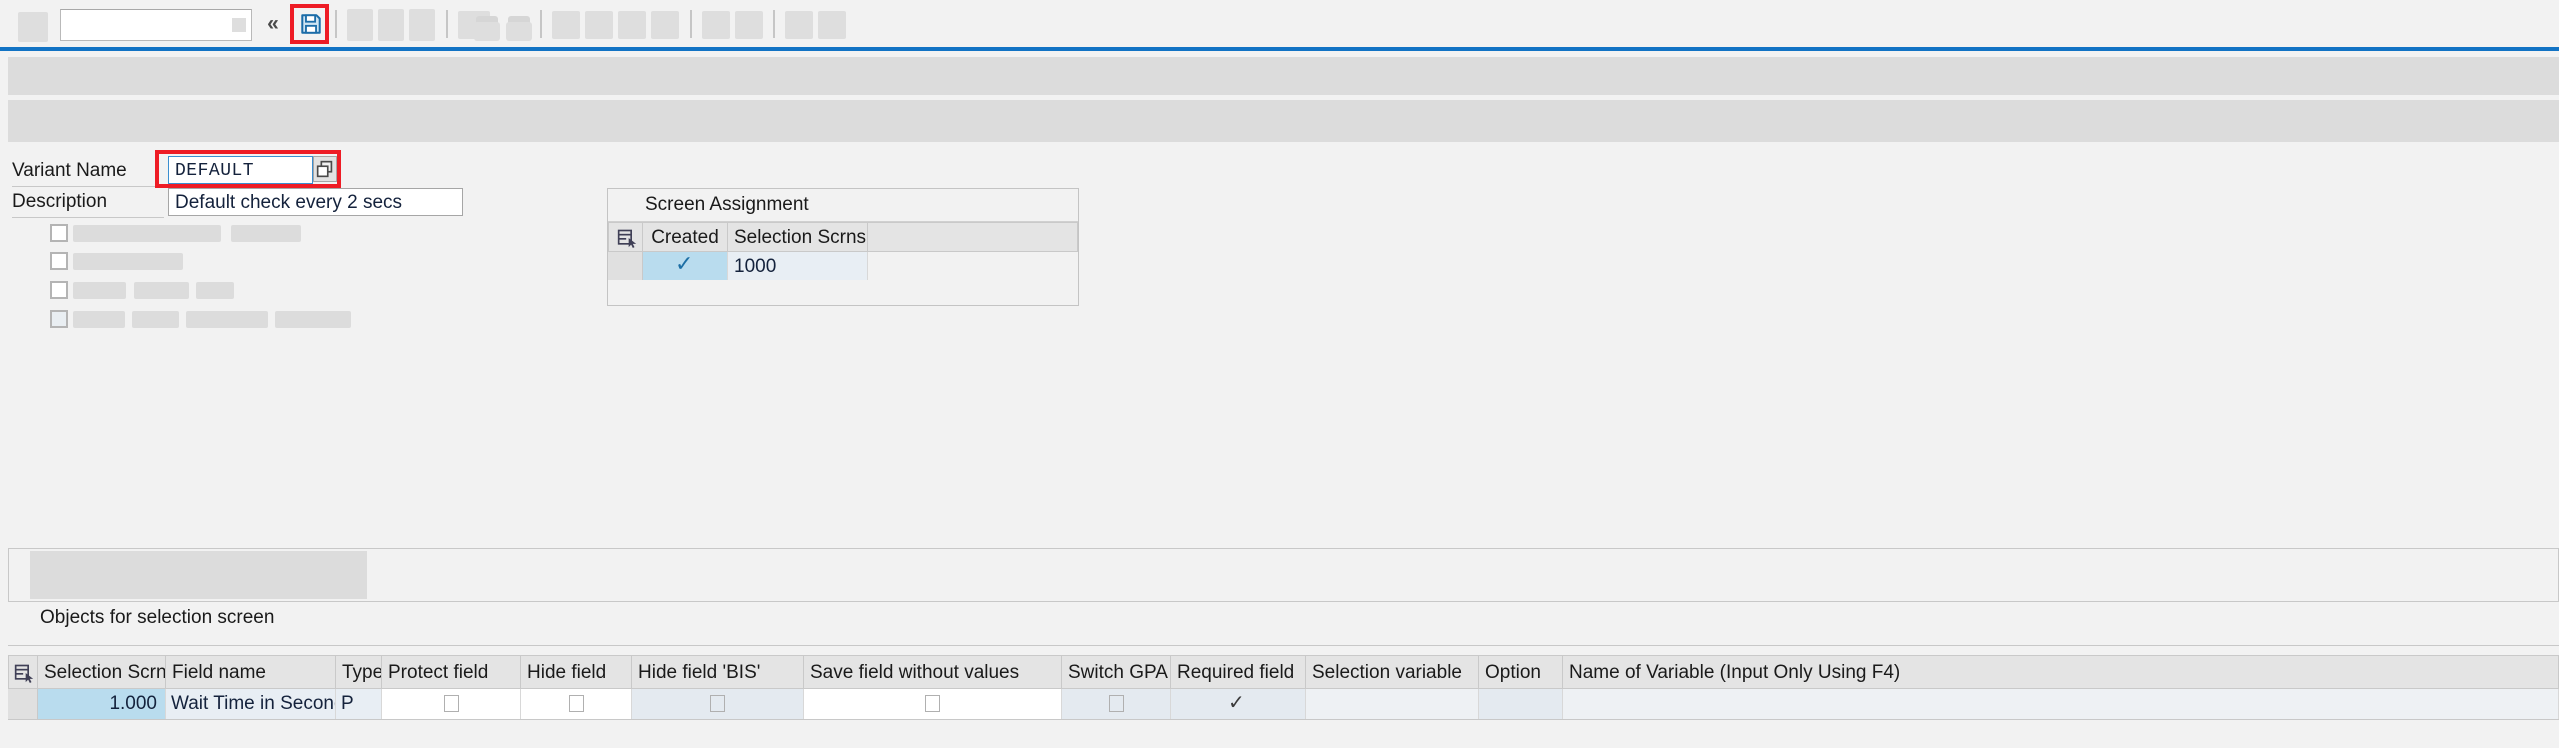 The image size is (2559, 748). I want to click on objects-cell-required-field: ✓, so click(1238, 704).